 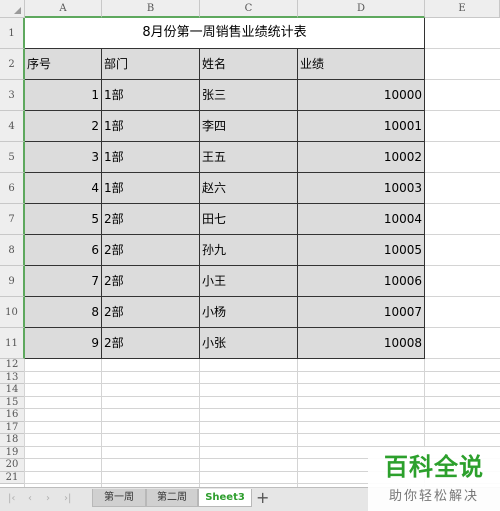 What do you see at coordinates (12, 312) in the screenshot?
I see `row-header-10: 10` at bounding box center [12, 312].